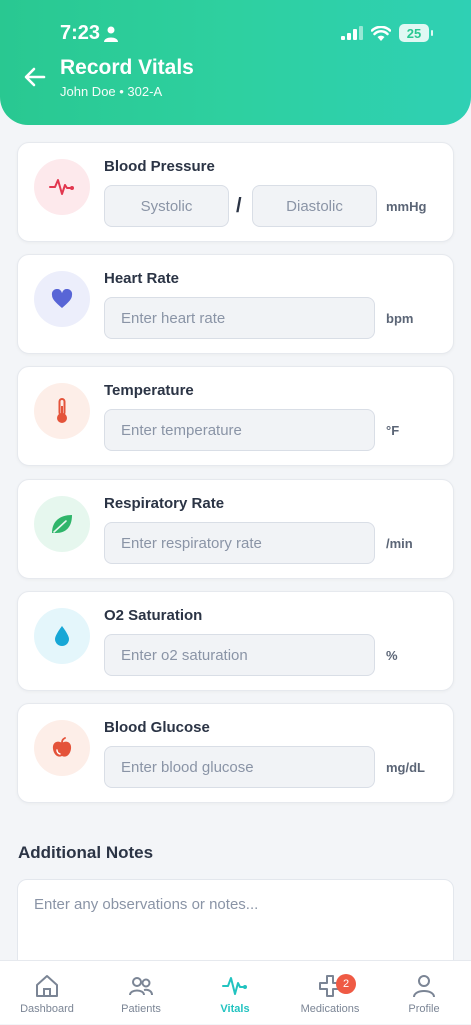  Describe the element at coordinates (166, 206) in the screenshot. I see `systolic-input: Systolic` at that location.